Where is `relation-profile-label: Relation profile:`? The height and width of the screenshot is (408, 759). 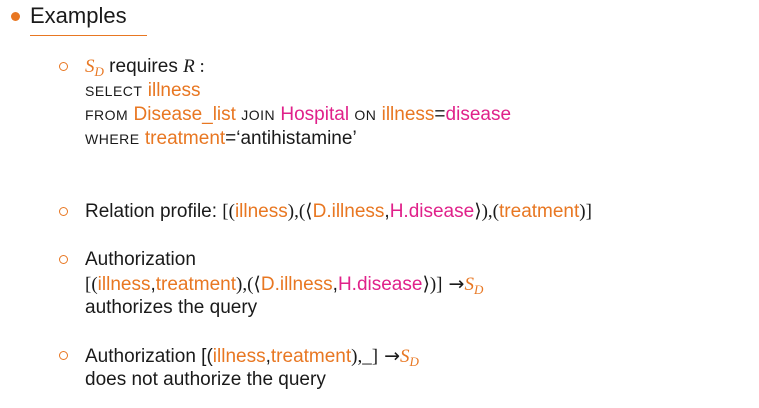 relation-profile-label: Relation profile: is located at coordinates (154, 211).